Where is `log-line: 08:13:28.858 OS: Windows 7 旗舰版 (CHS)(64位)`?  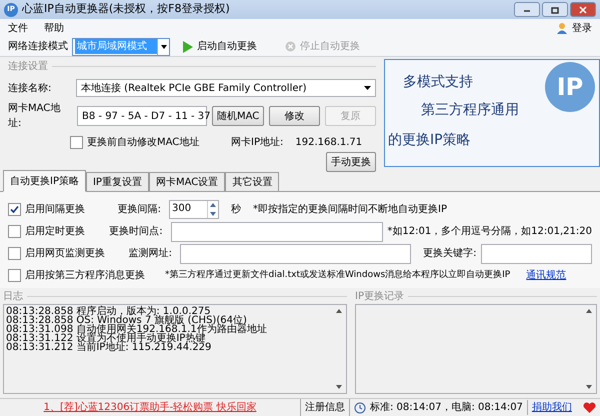 log-line: 08:13:28.858 OS: Windows 7 旗舰版 (CHS)(64位) is located at coordinates (126, 320).